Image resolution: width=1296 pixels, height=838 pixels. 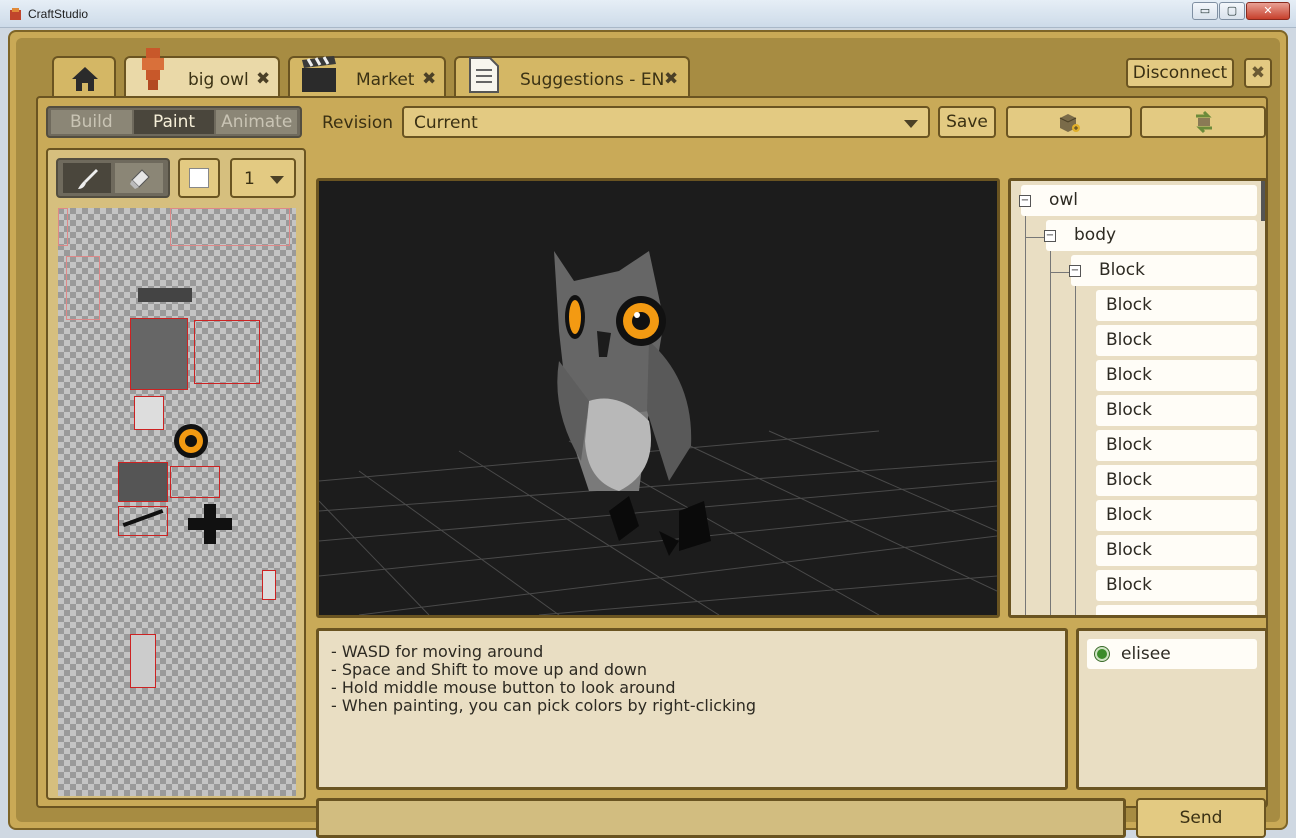 What do you see at coordinates (1172, 654) in the screenshot?
I see `user-item: elisee` at bounding box center [1172, 654].